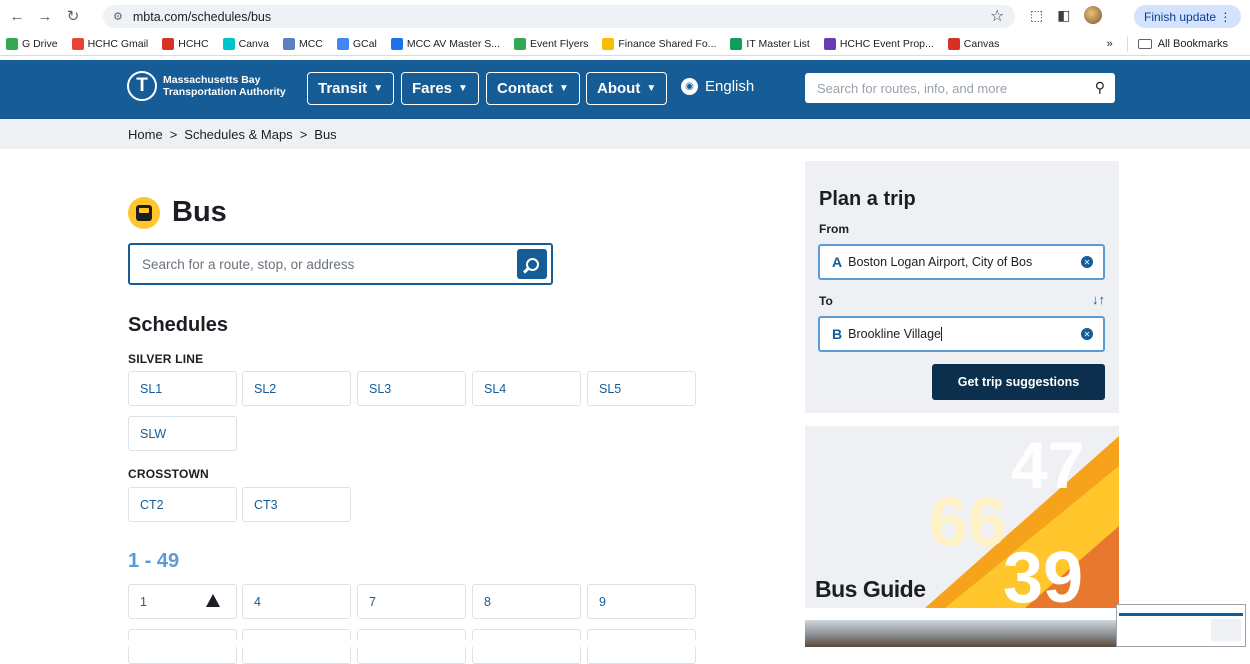 The image size is (1250, 664). I want to click on bookmark-label: G Drive, so click(40, 43).